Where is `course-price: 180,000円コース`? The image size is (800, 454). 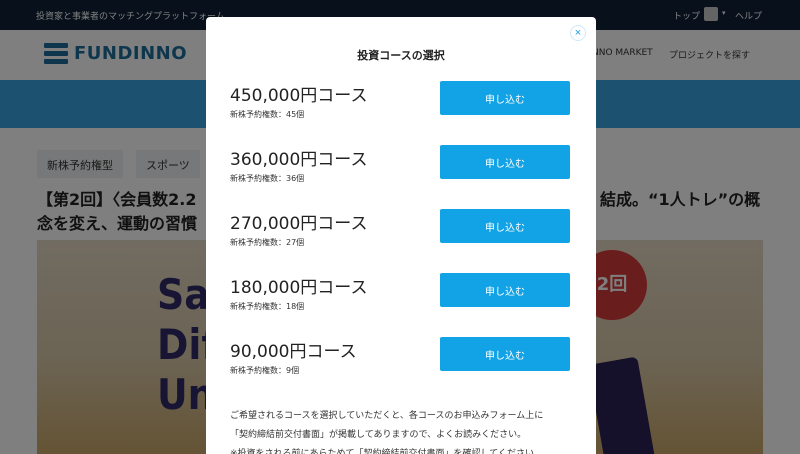
course-price: 180,000円コース is located at coordinates (299, 288).